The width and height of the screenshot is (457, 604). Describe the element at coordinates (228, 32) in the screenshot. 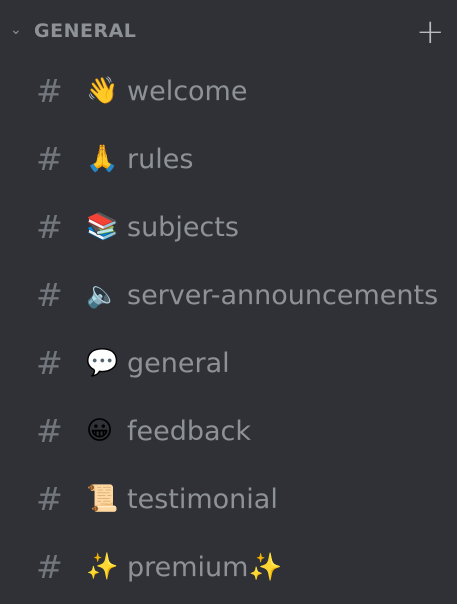

I see `category-header: ⌄ GENERAL +` at that location.